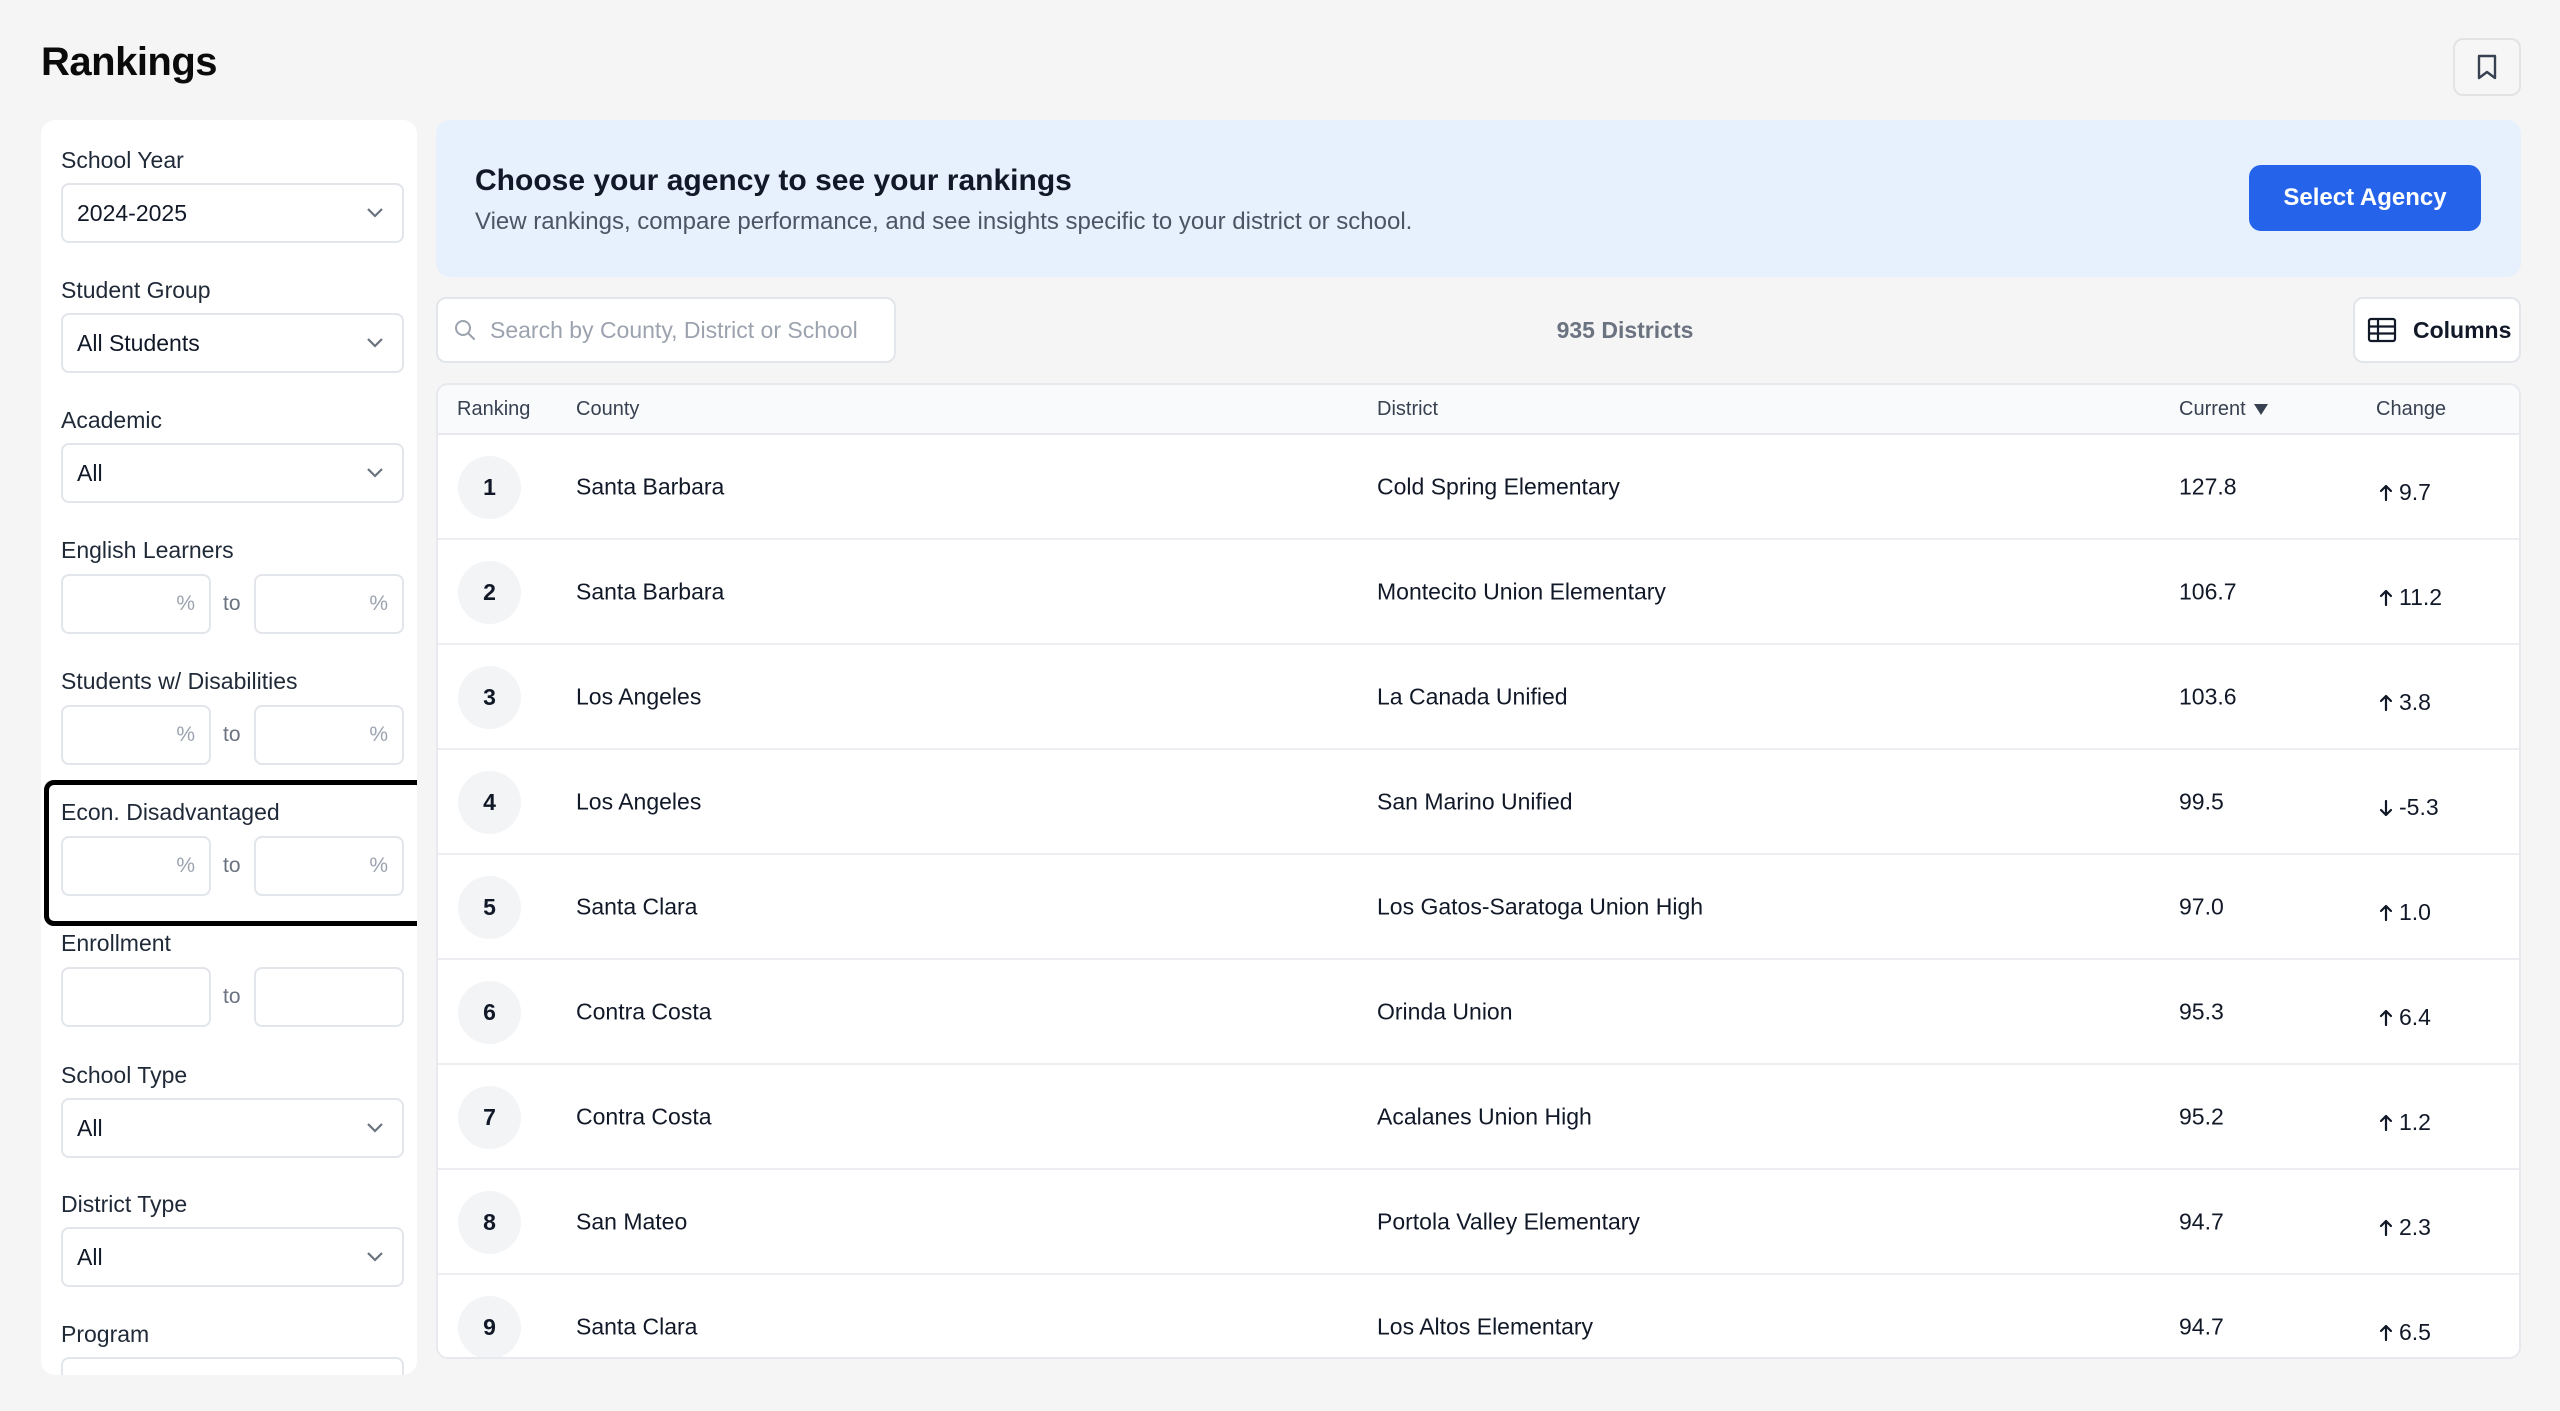 This screenshot has height=1411, width=2560. I want to click on county-cell: Contra Costa, so click(644, 1116).